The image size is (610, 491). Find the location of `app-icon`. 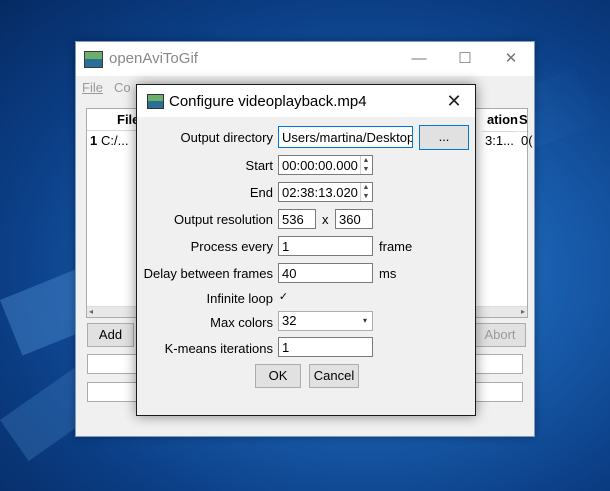

app-icon is located at coordinates (93, 59).